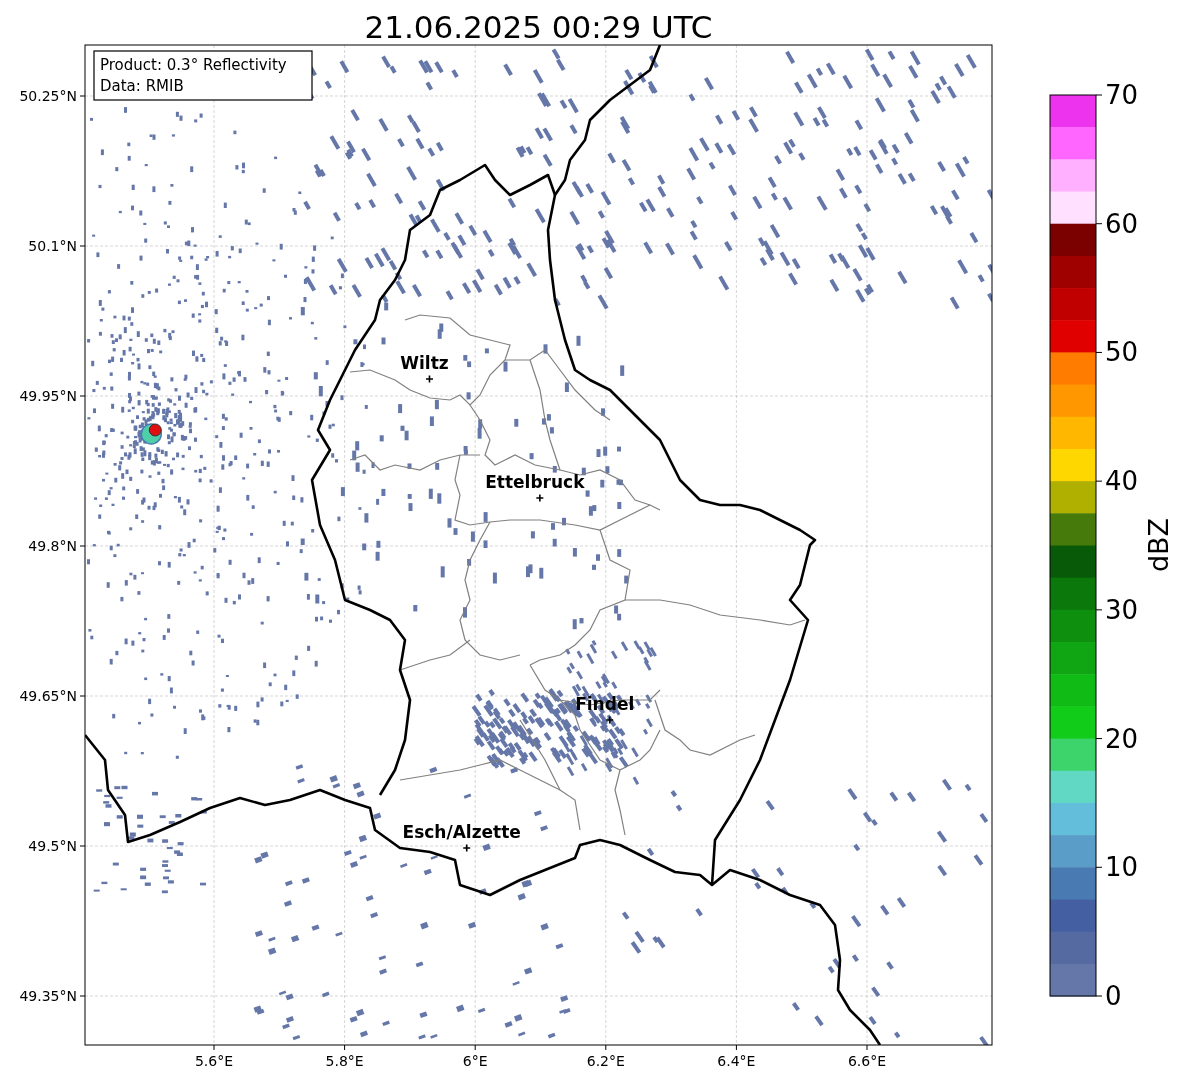 This screenshot has width=1184, height=1081. Describe the element at coordinates (736, 1061) in the screenshot. I see `axis-tick-label: 6.4°E` at that location.